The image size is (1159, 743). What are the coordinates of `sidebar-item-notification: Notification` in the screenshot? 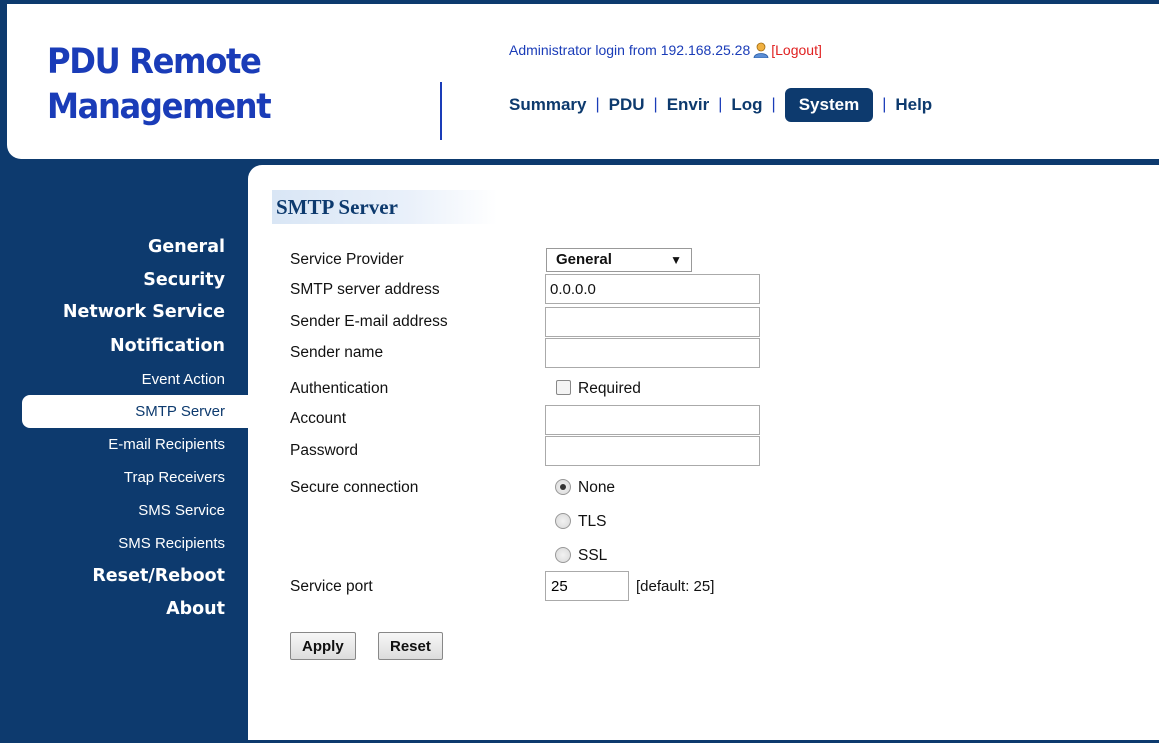 It's located at (167, 346).